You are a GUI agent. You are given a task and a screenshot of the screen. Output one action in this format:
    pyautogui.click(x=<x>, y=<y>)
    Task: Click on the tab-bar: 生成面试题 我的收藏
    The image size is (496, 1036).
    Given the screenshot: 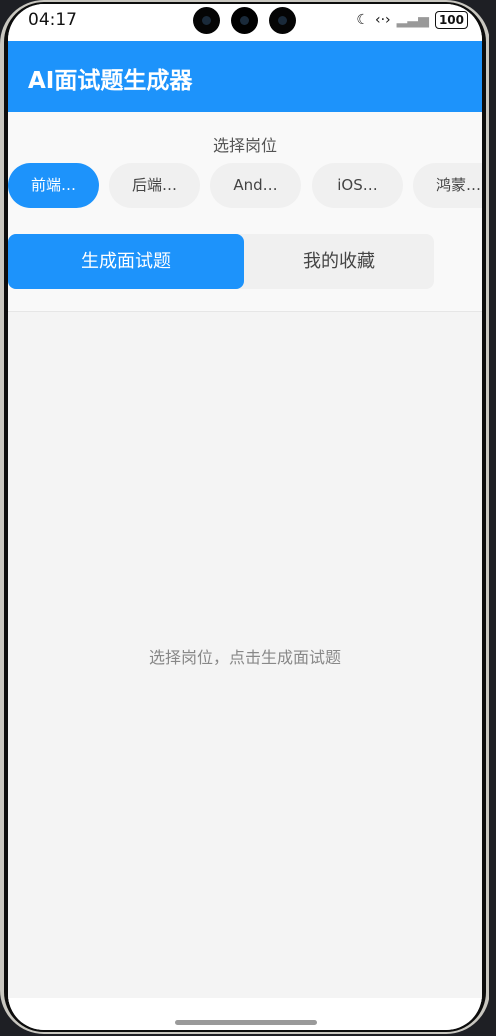 What is the action you would take?
    pyautogui.click(x=221, y=261)
    